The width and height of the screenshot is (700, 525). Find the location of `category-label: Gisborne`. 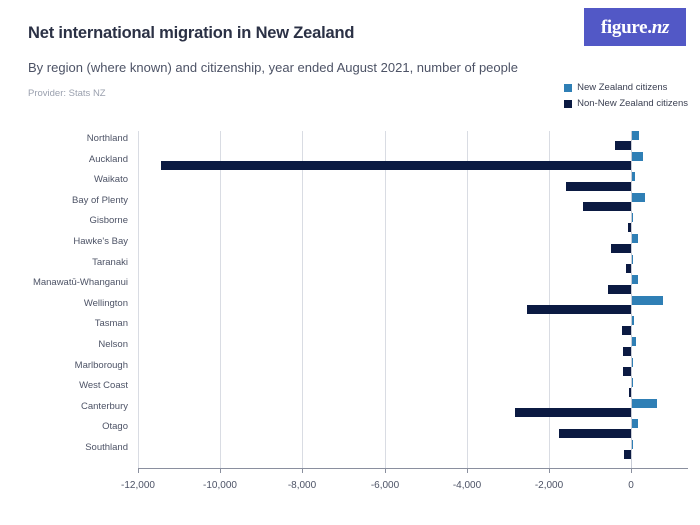

category-label: Gisborne is located at coordinates (108, 221).